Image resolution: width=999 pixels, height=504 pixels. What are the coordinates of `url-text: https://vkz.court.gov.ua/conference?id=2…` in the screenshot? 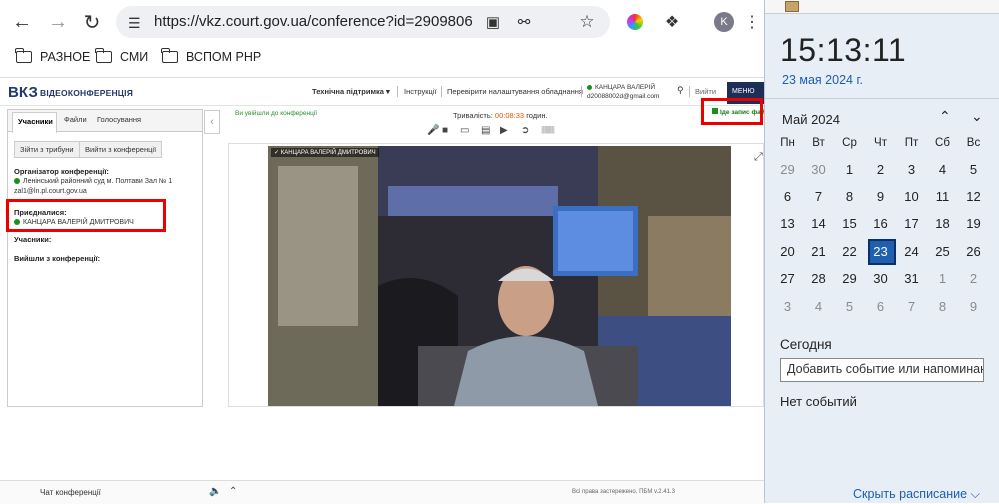 It's located at (313, 21).